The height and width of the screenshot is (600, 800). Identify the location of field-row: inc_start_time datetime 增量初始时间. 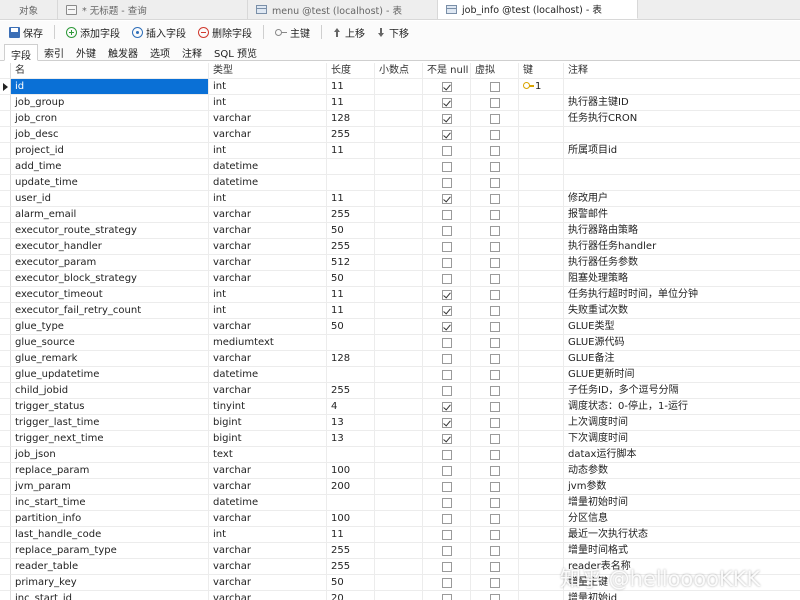
(400, 503).